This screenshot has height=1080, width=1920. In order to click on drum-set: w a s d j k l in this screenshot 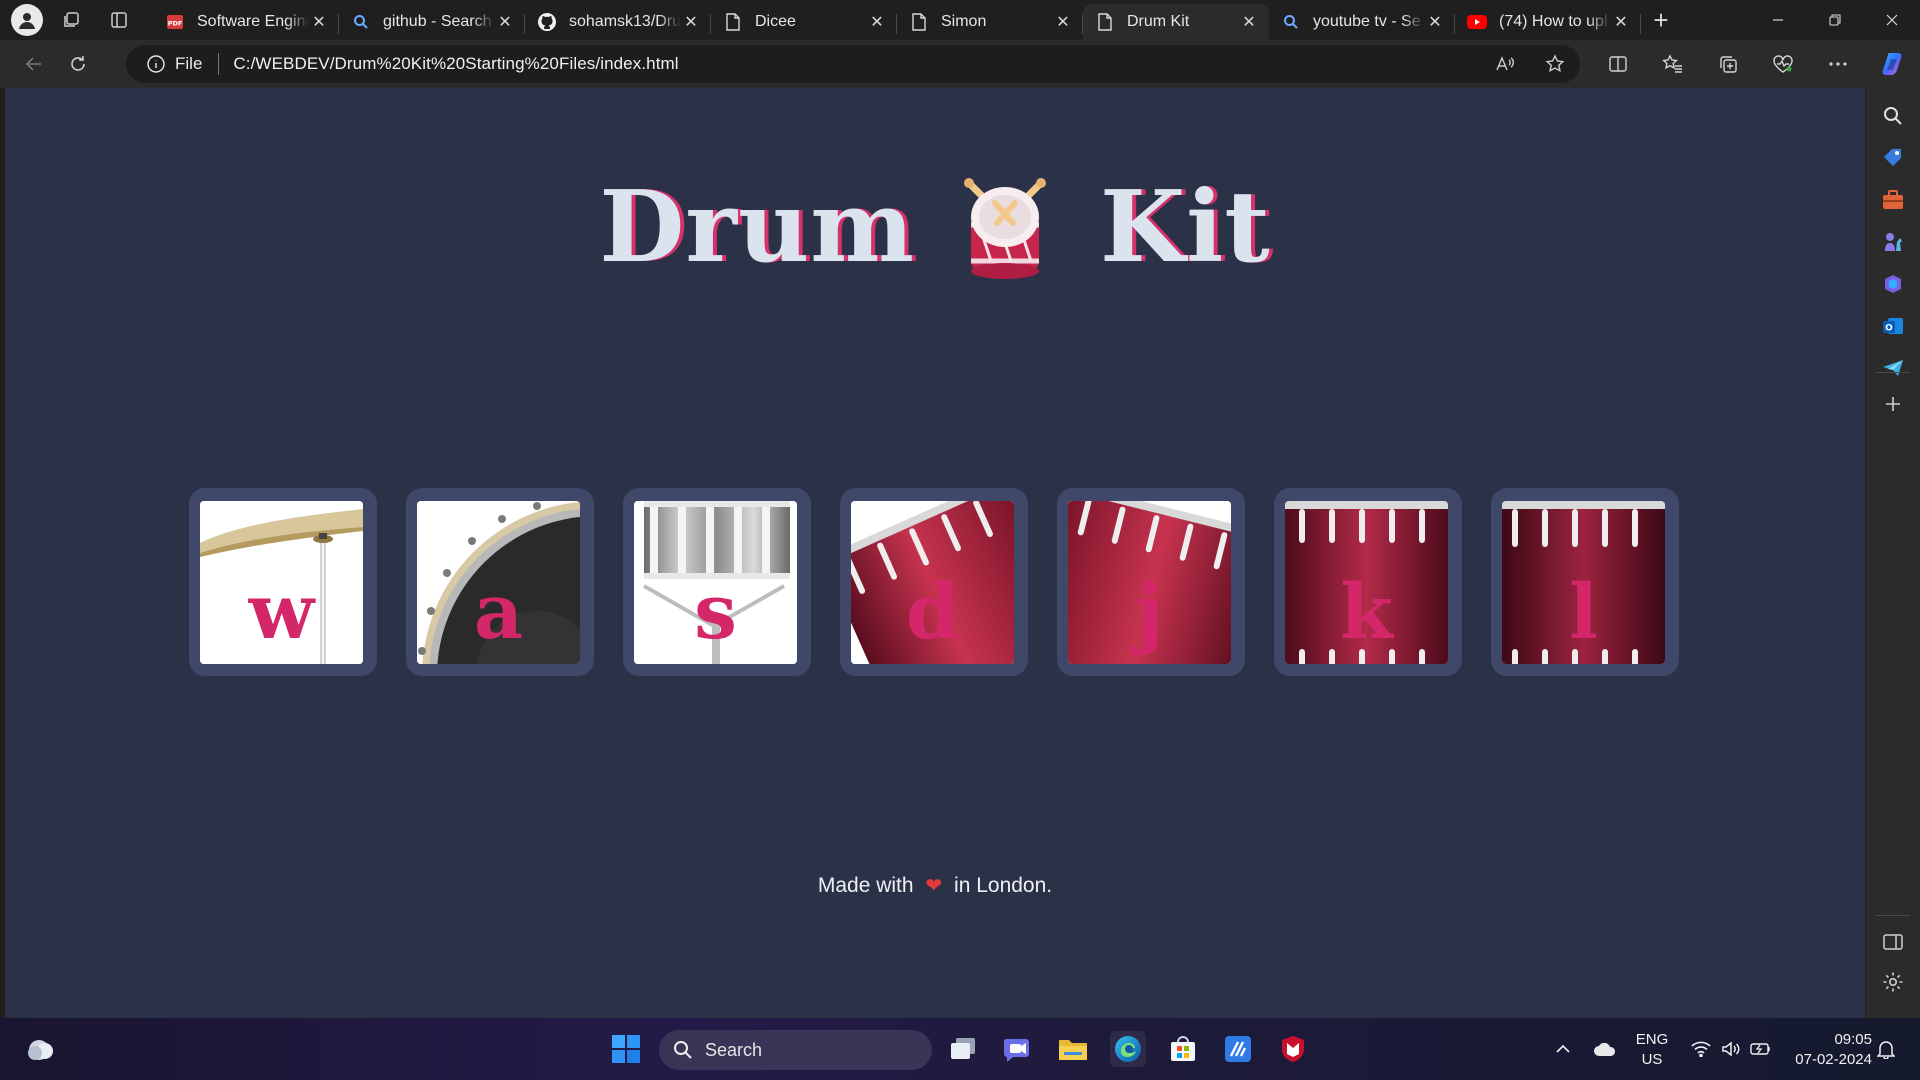, I will do `click(939, 582)`.